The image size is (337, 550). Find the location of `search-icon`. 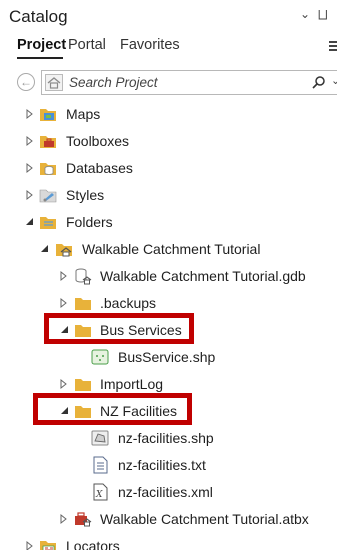

search-icon is located at coordinates (319, 82).